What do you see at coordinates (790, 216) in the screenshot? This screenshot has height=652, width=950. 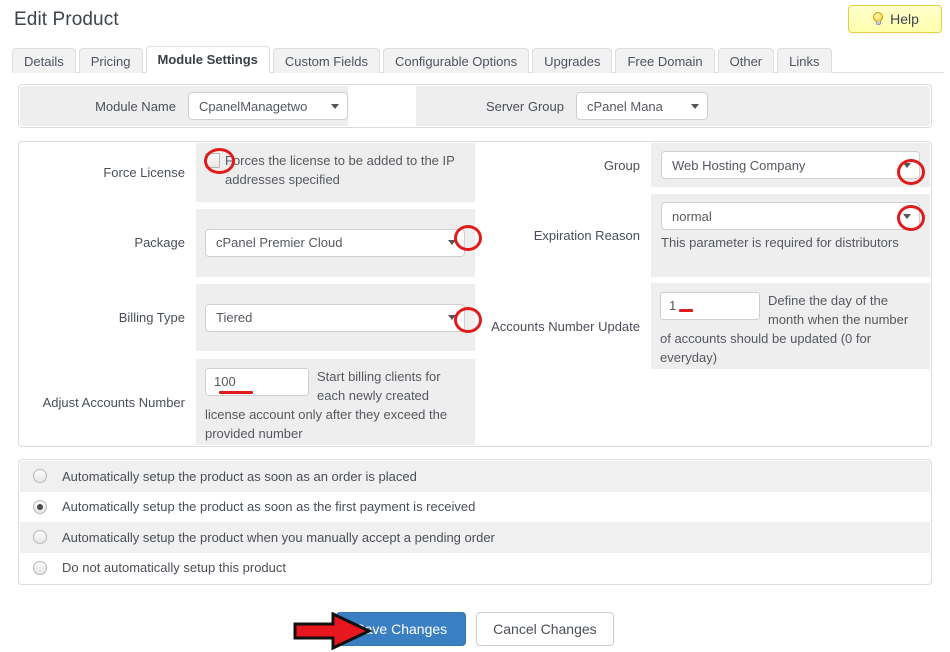 I see `expiration-reason-select: normal` at bounding box center [790, 216].